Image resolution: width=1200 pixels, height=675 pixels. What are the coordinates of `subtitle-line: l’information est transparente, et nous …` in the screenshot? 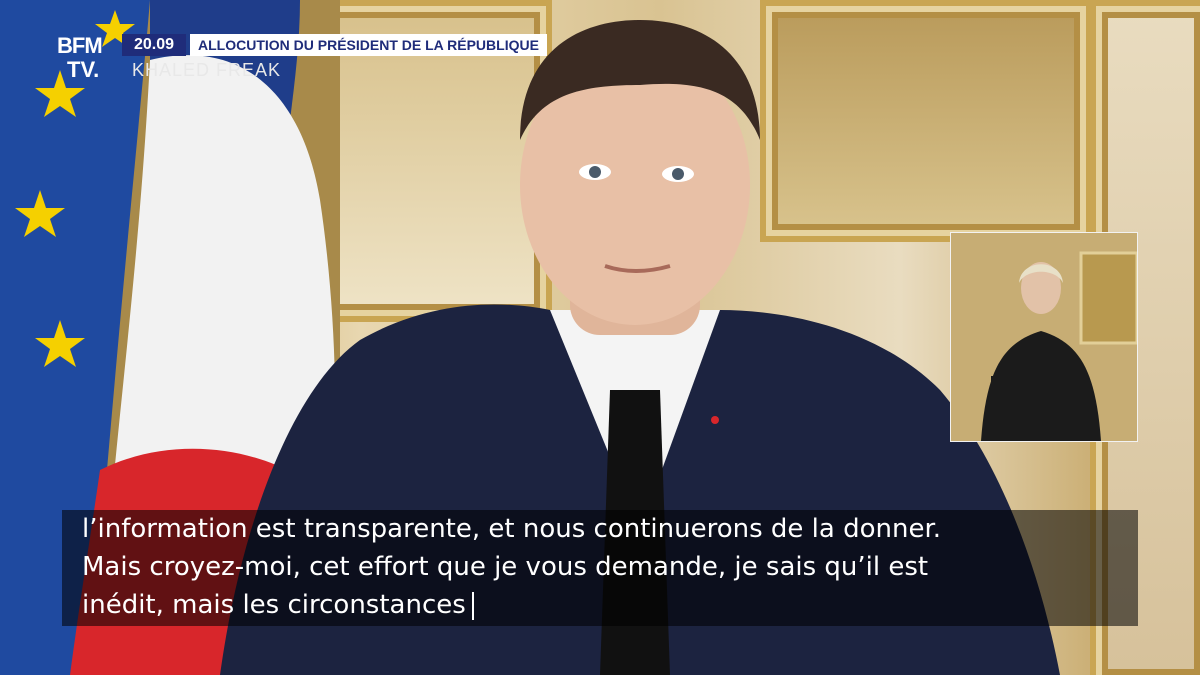 It's located at (512, 529).